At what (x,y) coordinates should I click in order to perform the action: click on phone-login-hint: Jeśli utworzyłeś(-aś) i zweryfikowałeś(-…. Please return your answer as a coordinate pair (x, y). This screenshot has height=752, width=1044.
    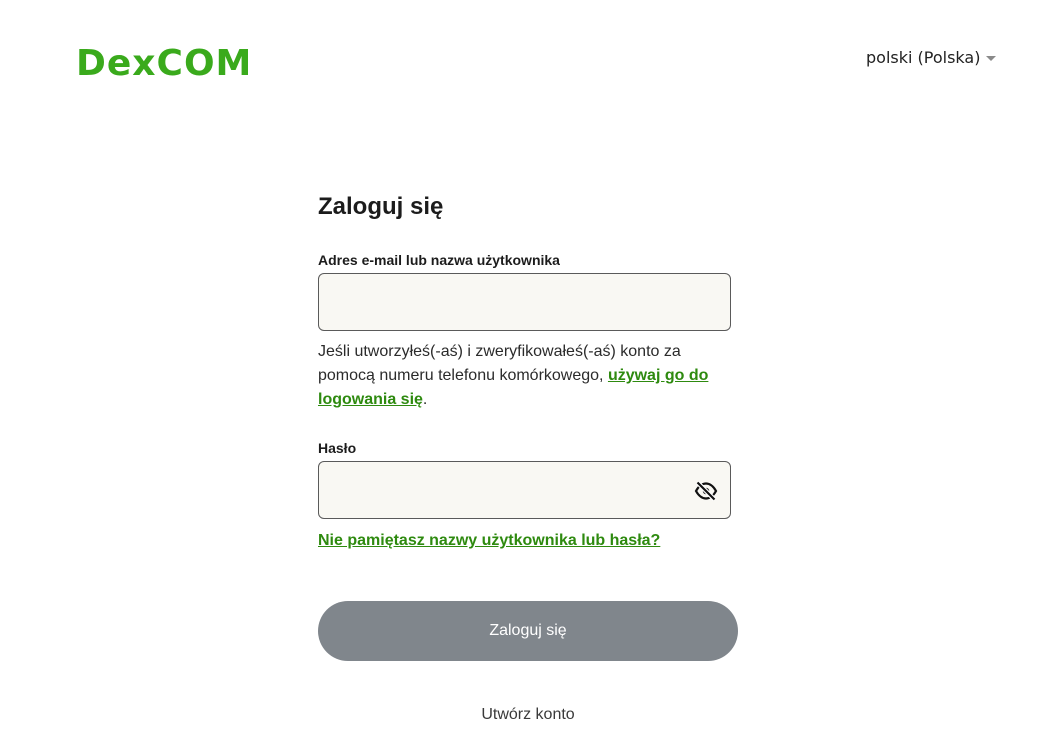
    Looking at the image, I should click on (528, 376).